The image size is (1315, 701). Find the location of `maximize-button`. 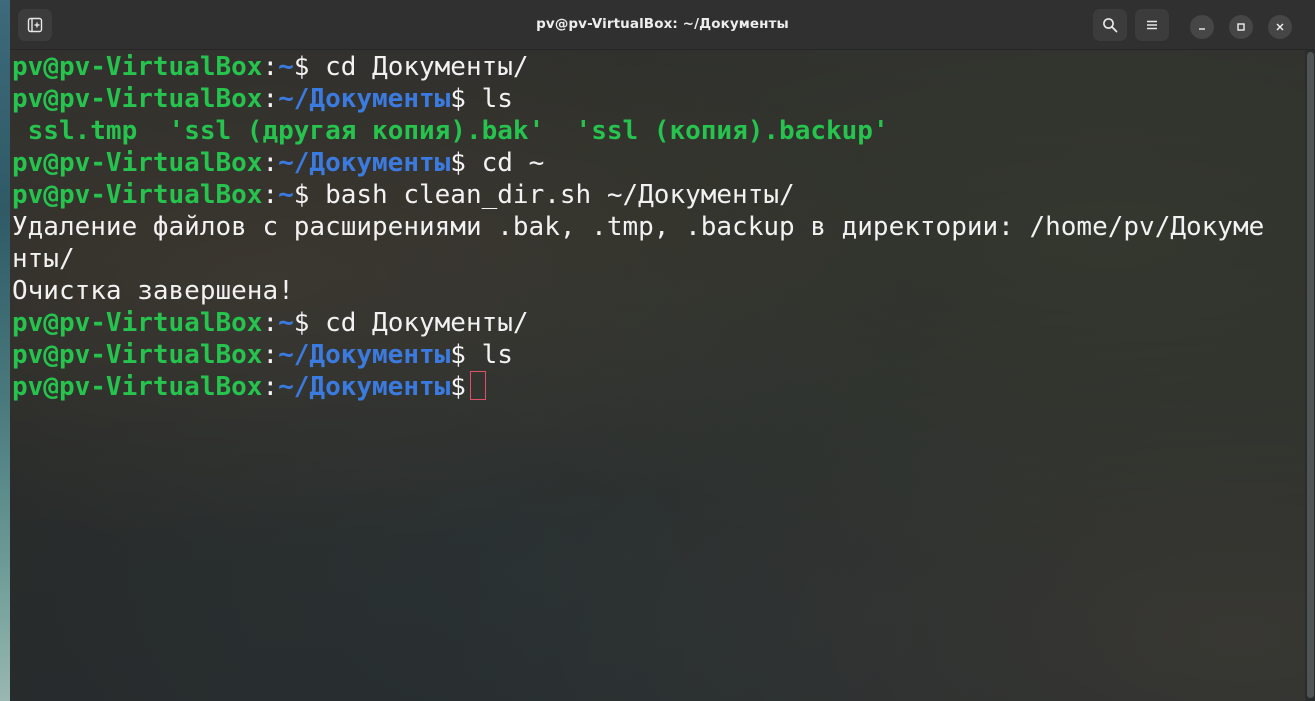

maximize-button is located at coordinates (1241, 27).